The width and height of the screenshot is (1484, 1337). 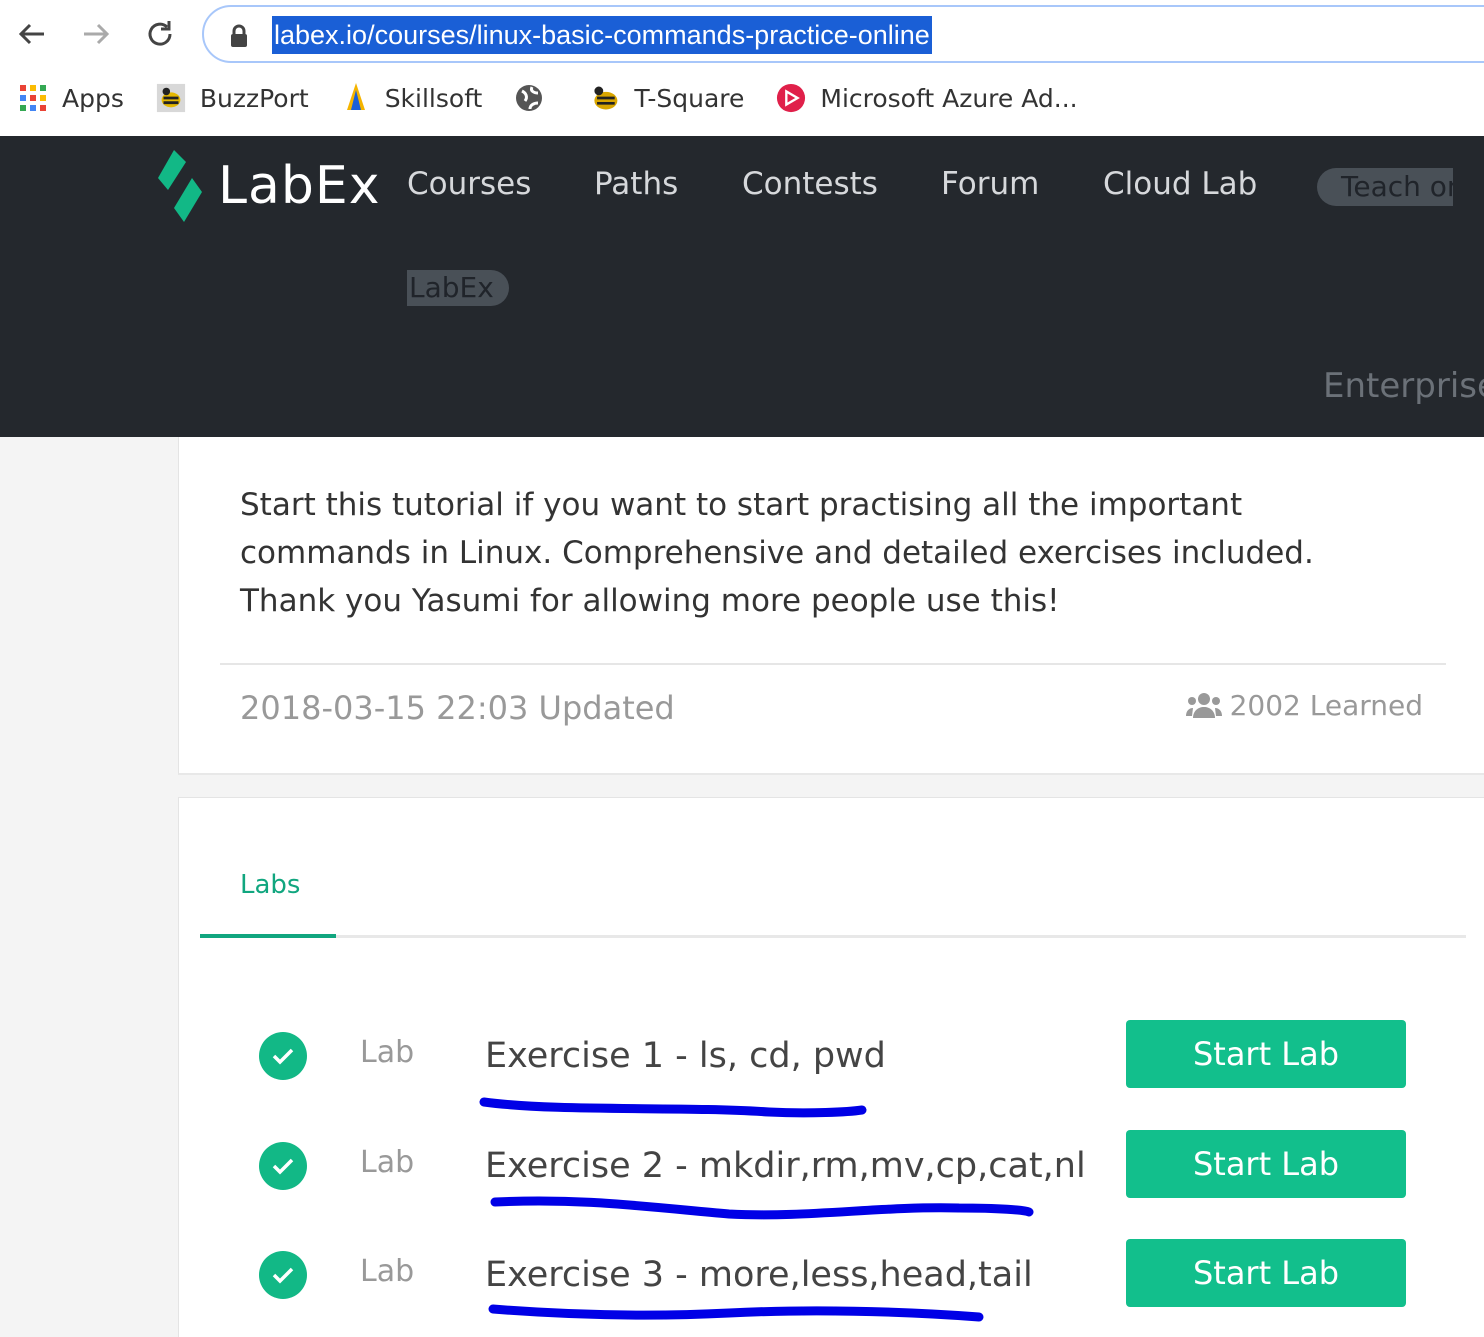 I want to click on bookmark-tsquare: T-Square, so click(x=667, y=98).